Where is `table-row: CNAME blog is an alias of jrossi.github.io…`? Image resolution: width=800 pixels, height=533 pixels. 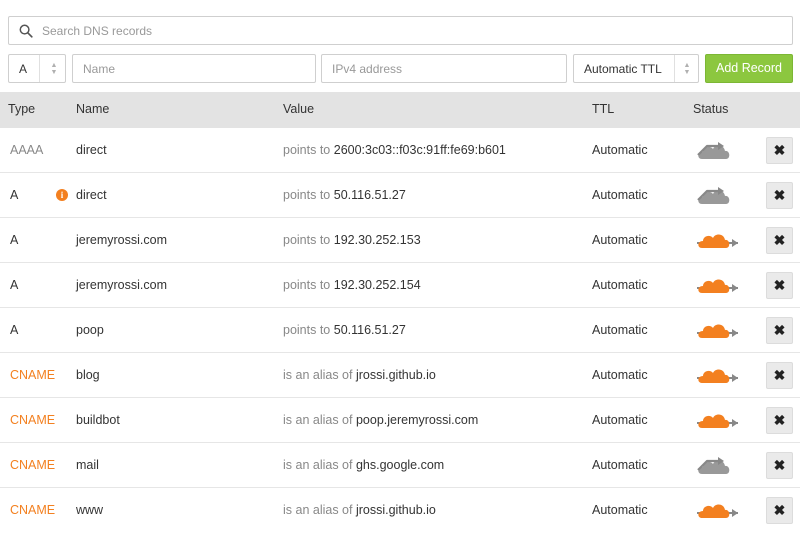 table-row: CNAME blog is an alias of jrossi.github.io… is located at coordinates (400, 375).